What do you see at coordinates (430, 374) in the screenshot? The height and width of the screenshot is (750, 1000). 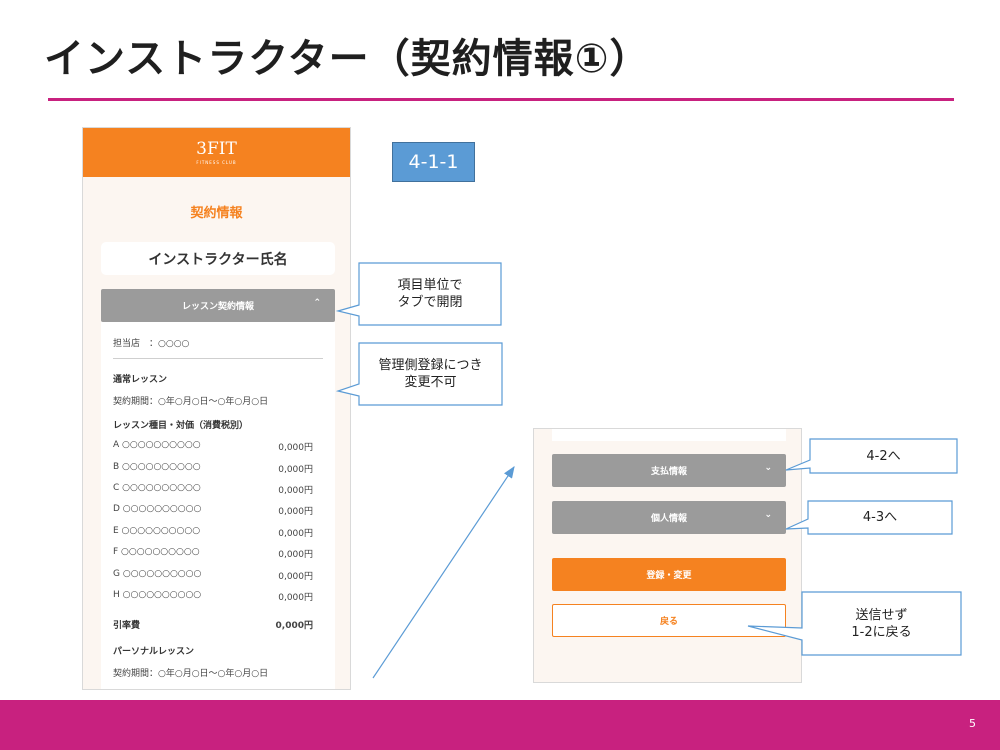 I see `callout-admin-only: 管理側登録につき 変更不可` at bounding box center [430, 374].